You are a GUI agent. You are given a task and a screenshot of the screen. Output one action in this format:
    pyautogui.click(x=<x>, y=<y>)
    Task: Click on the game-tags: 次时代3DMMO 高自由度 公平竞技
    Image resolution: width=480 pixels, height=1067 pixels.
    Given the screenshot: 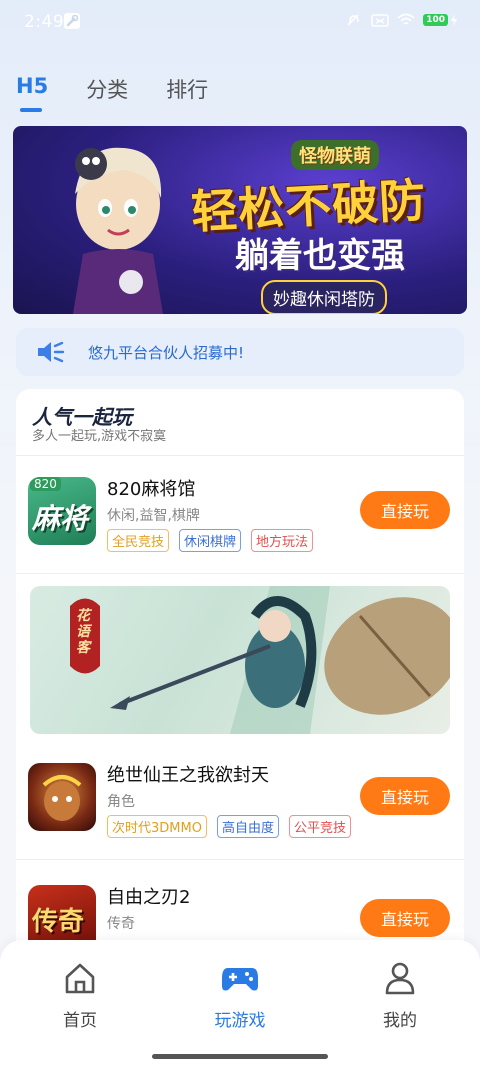 What is the action you would take?
    pyautogui.click(x=229, y=826)
    